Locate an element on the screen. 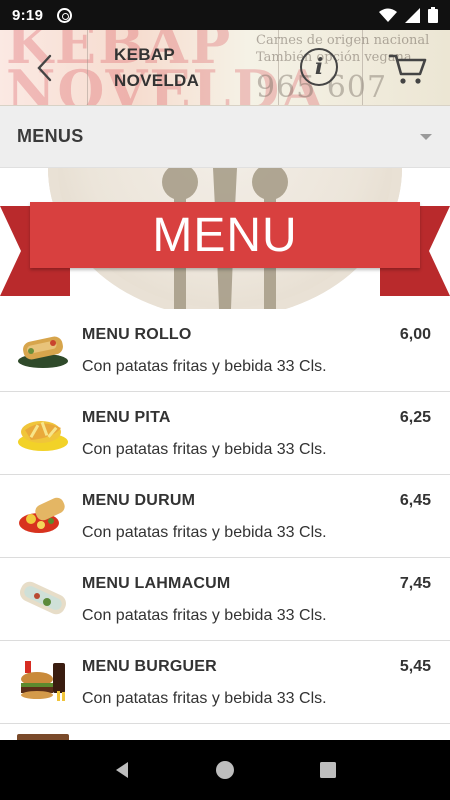 The width and height of the screenshot is (450, 800). info-icon: i is located at coordinates (319, 67).